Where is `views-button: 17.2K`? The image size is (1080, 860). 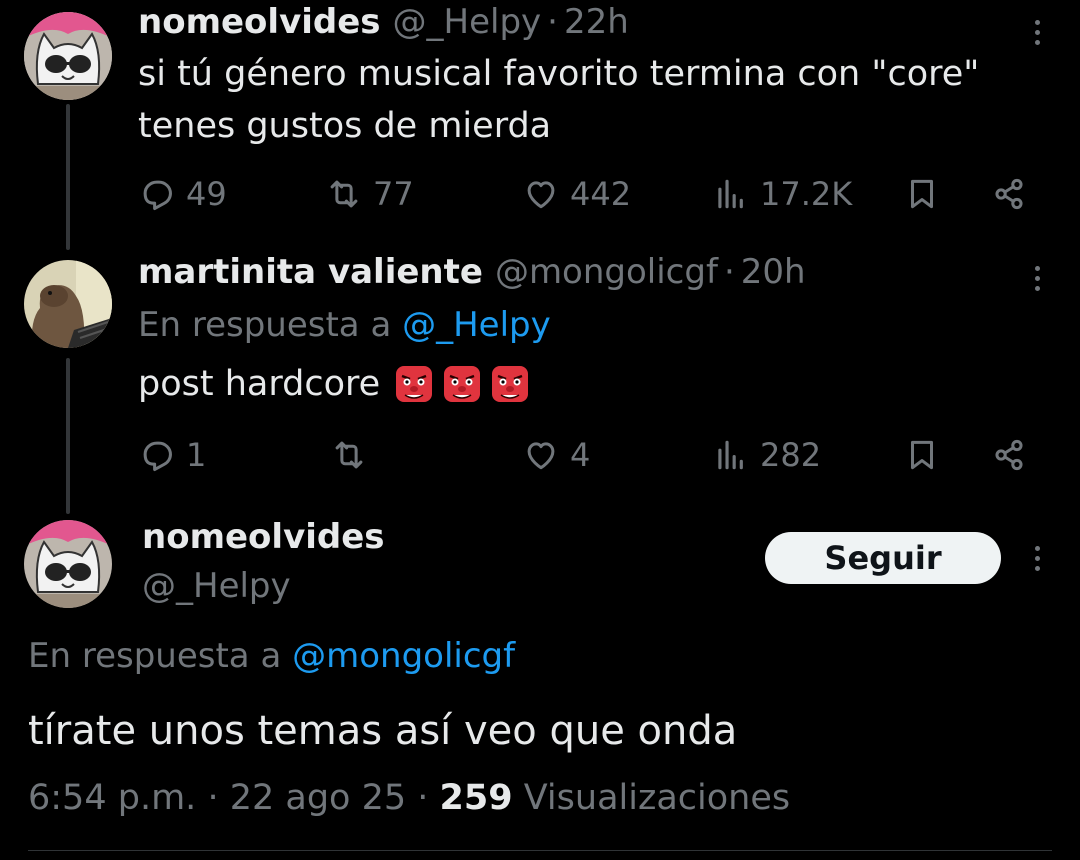
views-button: 17.2K is located at coordinates (782, 194).